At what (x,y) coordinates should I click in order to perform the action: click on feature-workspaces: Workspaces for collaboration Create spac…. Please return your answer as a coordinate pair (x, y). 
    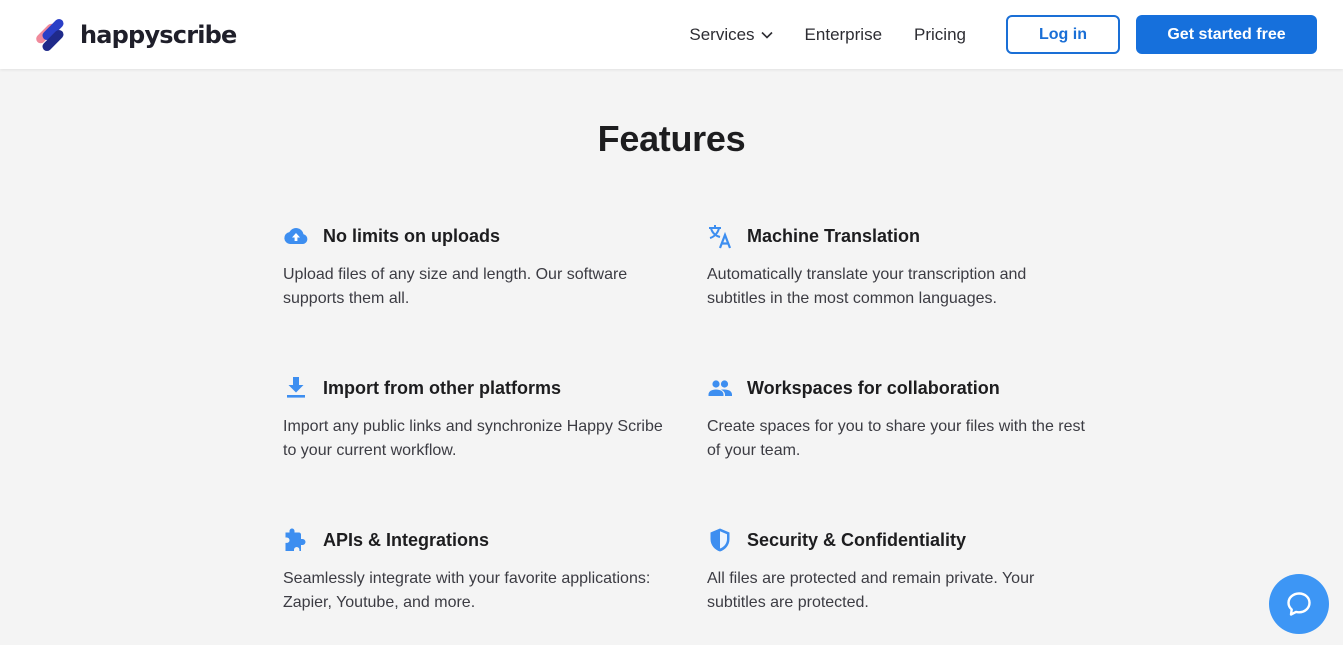
    Looking at the image, I should click on (897, 419).